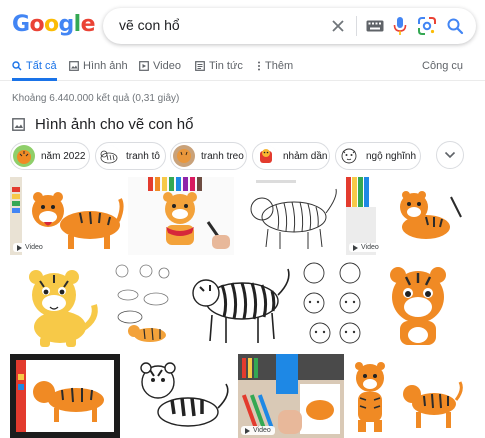 This screenshot has width=485, height=438. What do you see at coordinates (356, 26) in the screenshot?
I see `divider` at bounding box center [356, 26].